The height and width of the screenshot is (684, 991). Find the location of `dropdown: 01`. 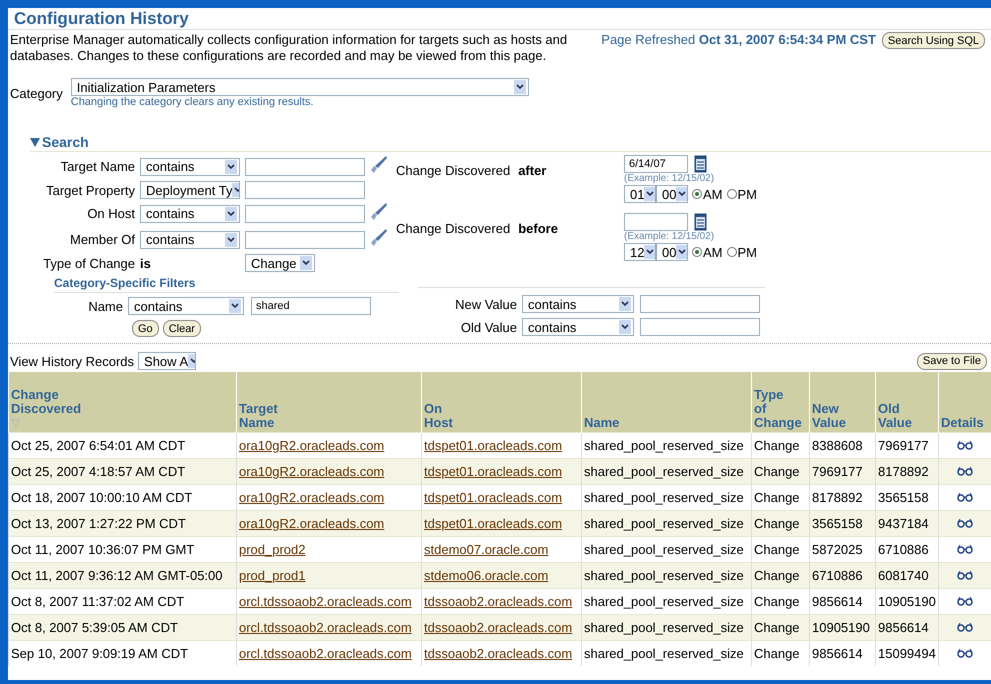

dropdown: 01 is located at coordinates (640, 194).